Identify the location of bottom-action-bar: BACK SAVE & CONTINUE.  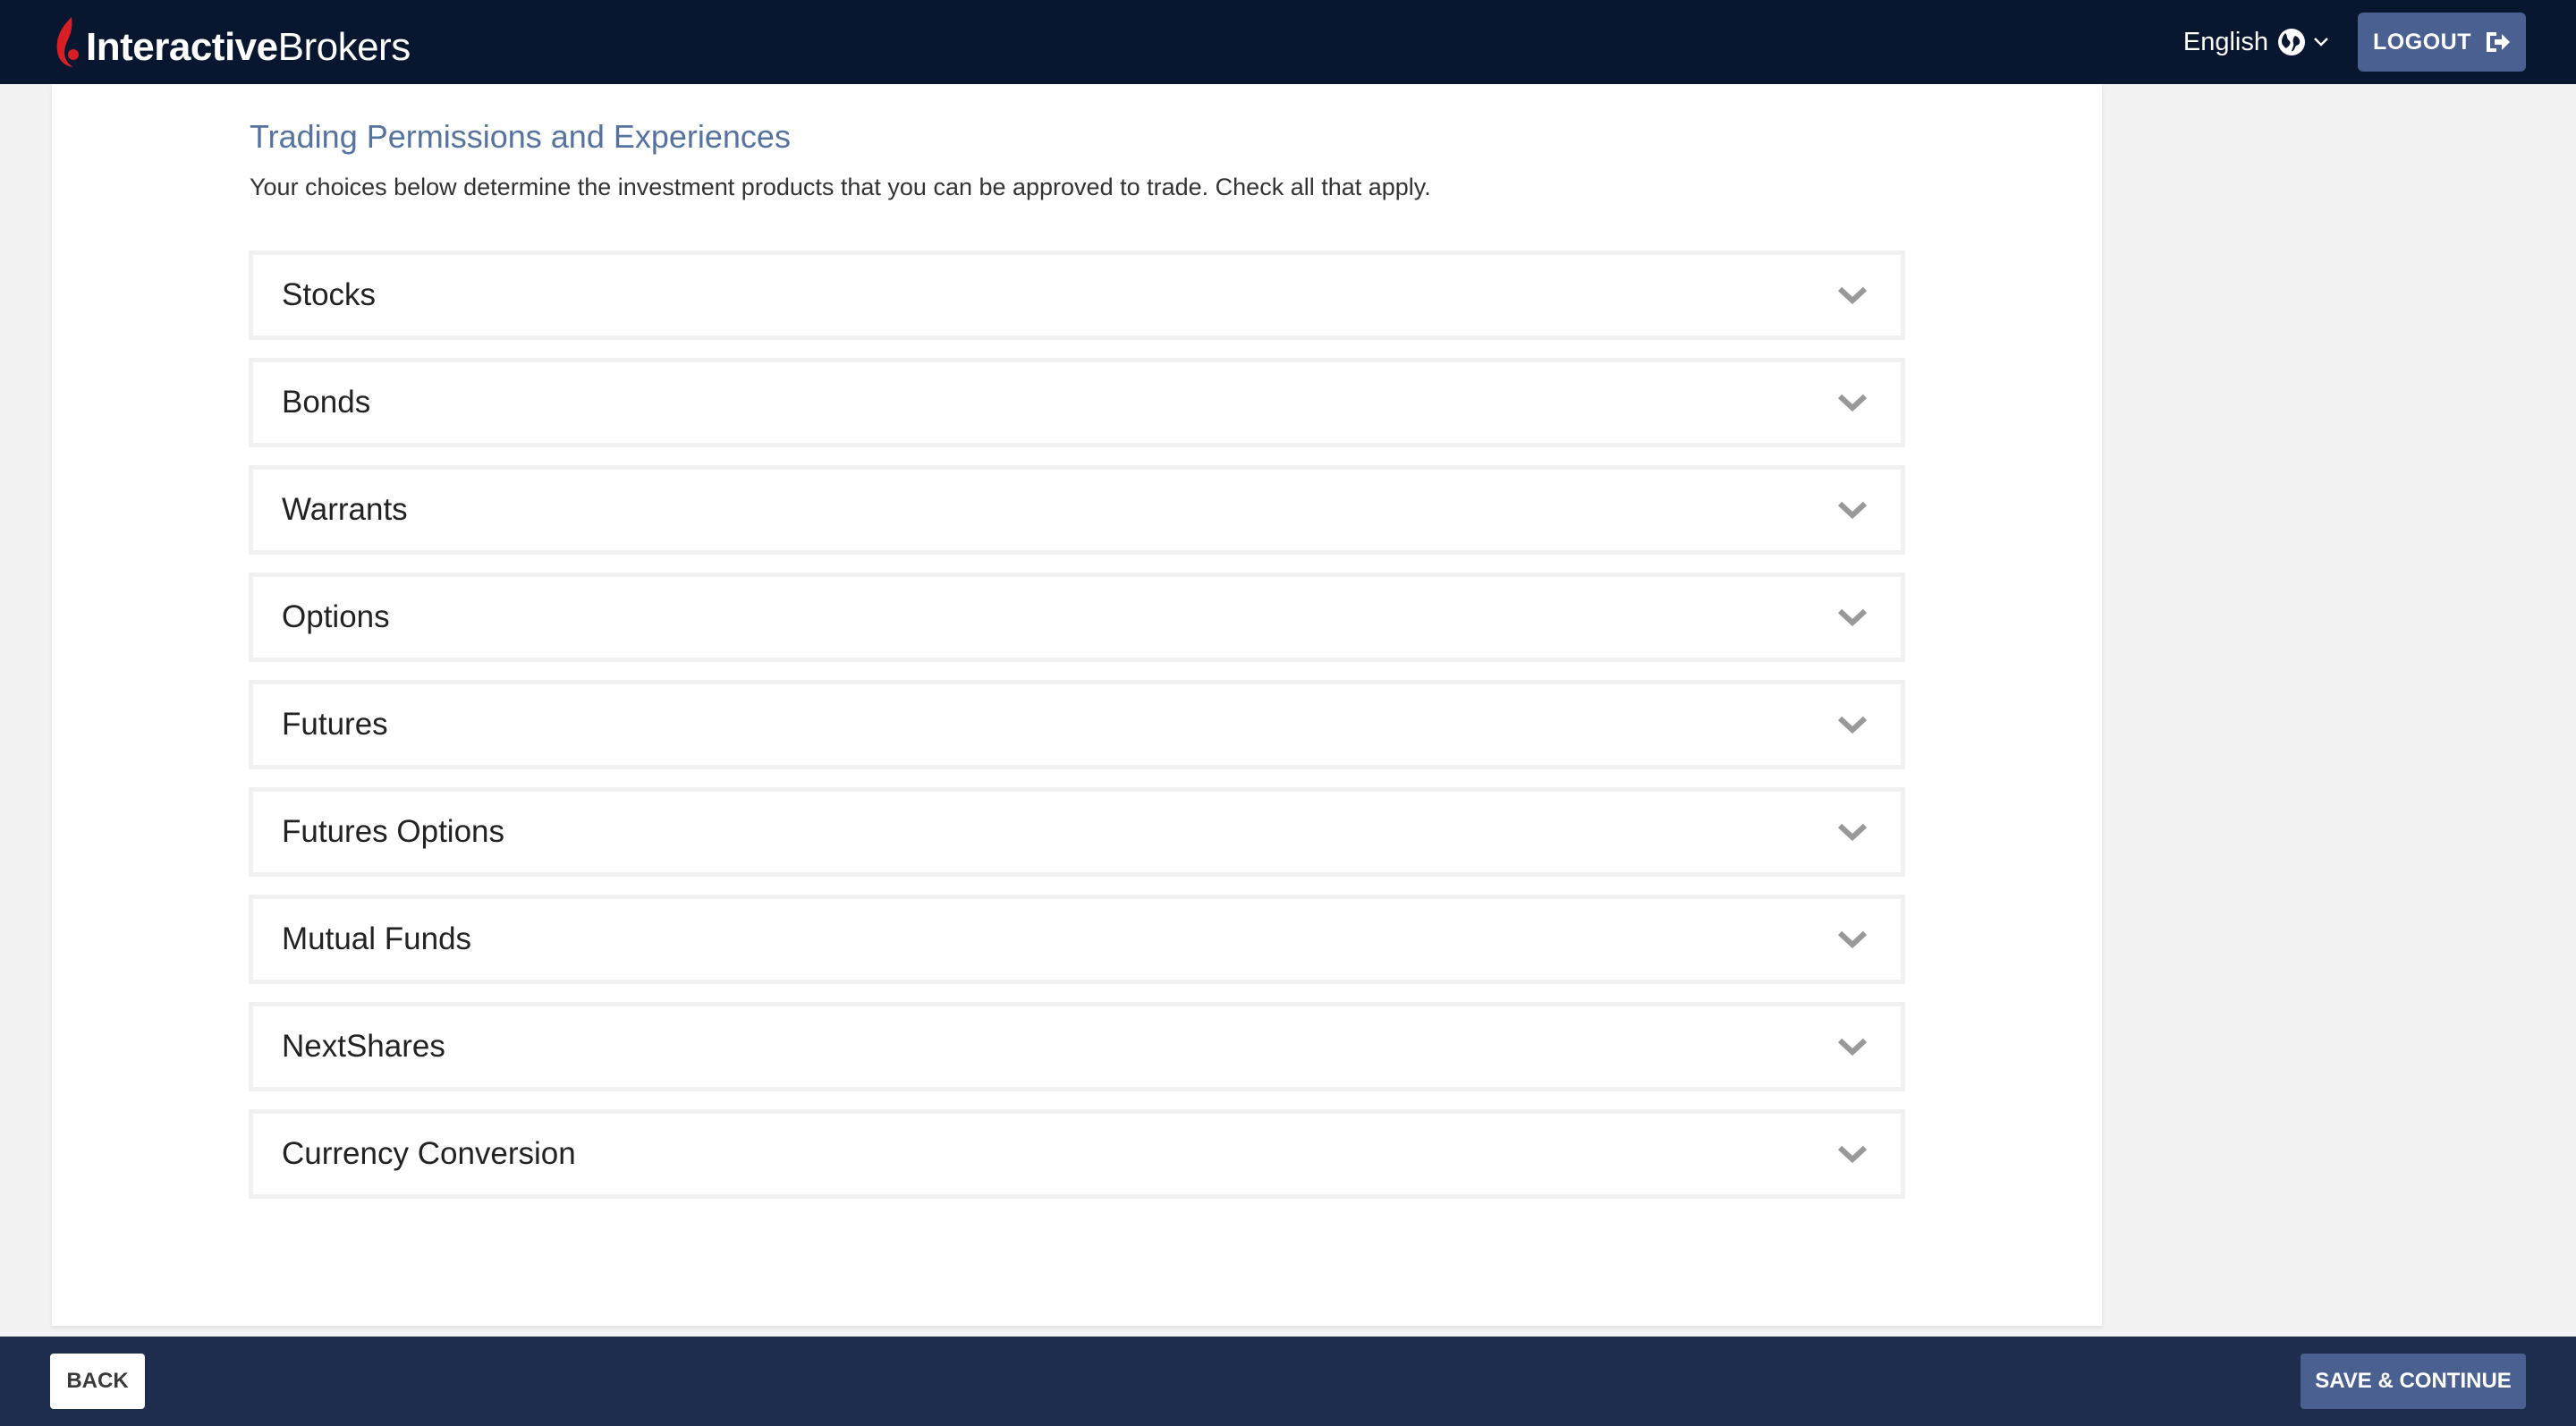
(1288, 1382).